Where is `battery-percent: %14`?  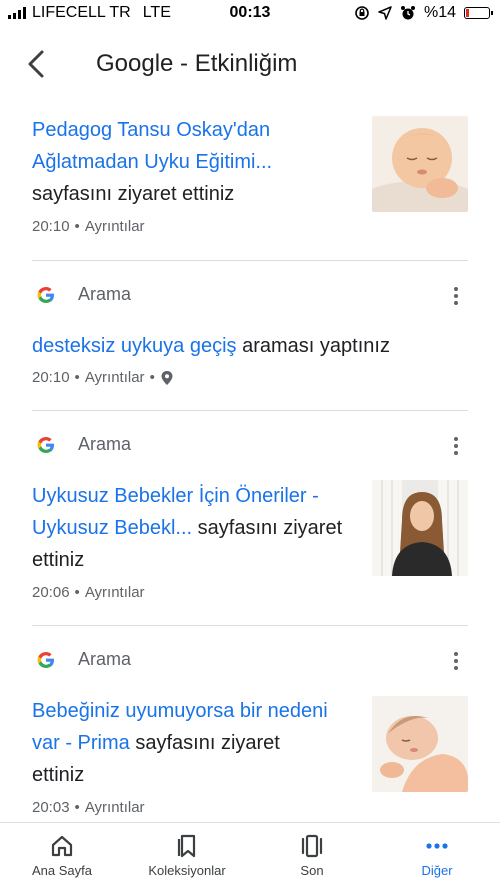
battery-percent: %14 is located at coordinates (439, 12).